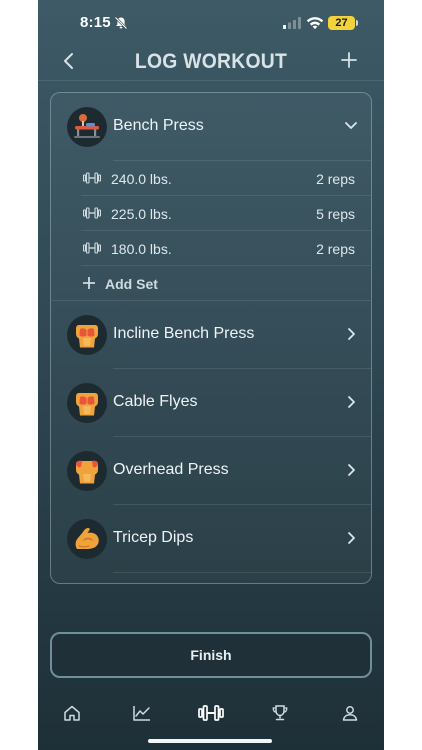 The height and width of the screenshot is (750, 422). What do you see at coordinates (153, 537) in the screenshot?
I see `exercise-name: Tricep Dips` at bounding box center [153, 537].